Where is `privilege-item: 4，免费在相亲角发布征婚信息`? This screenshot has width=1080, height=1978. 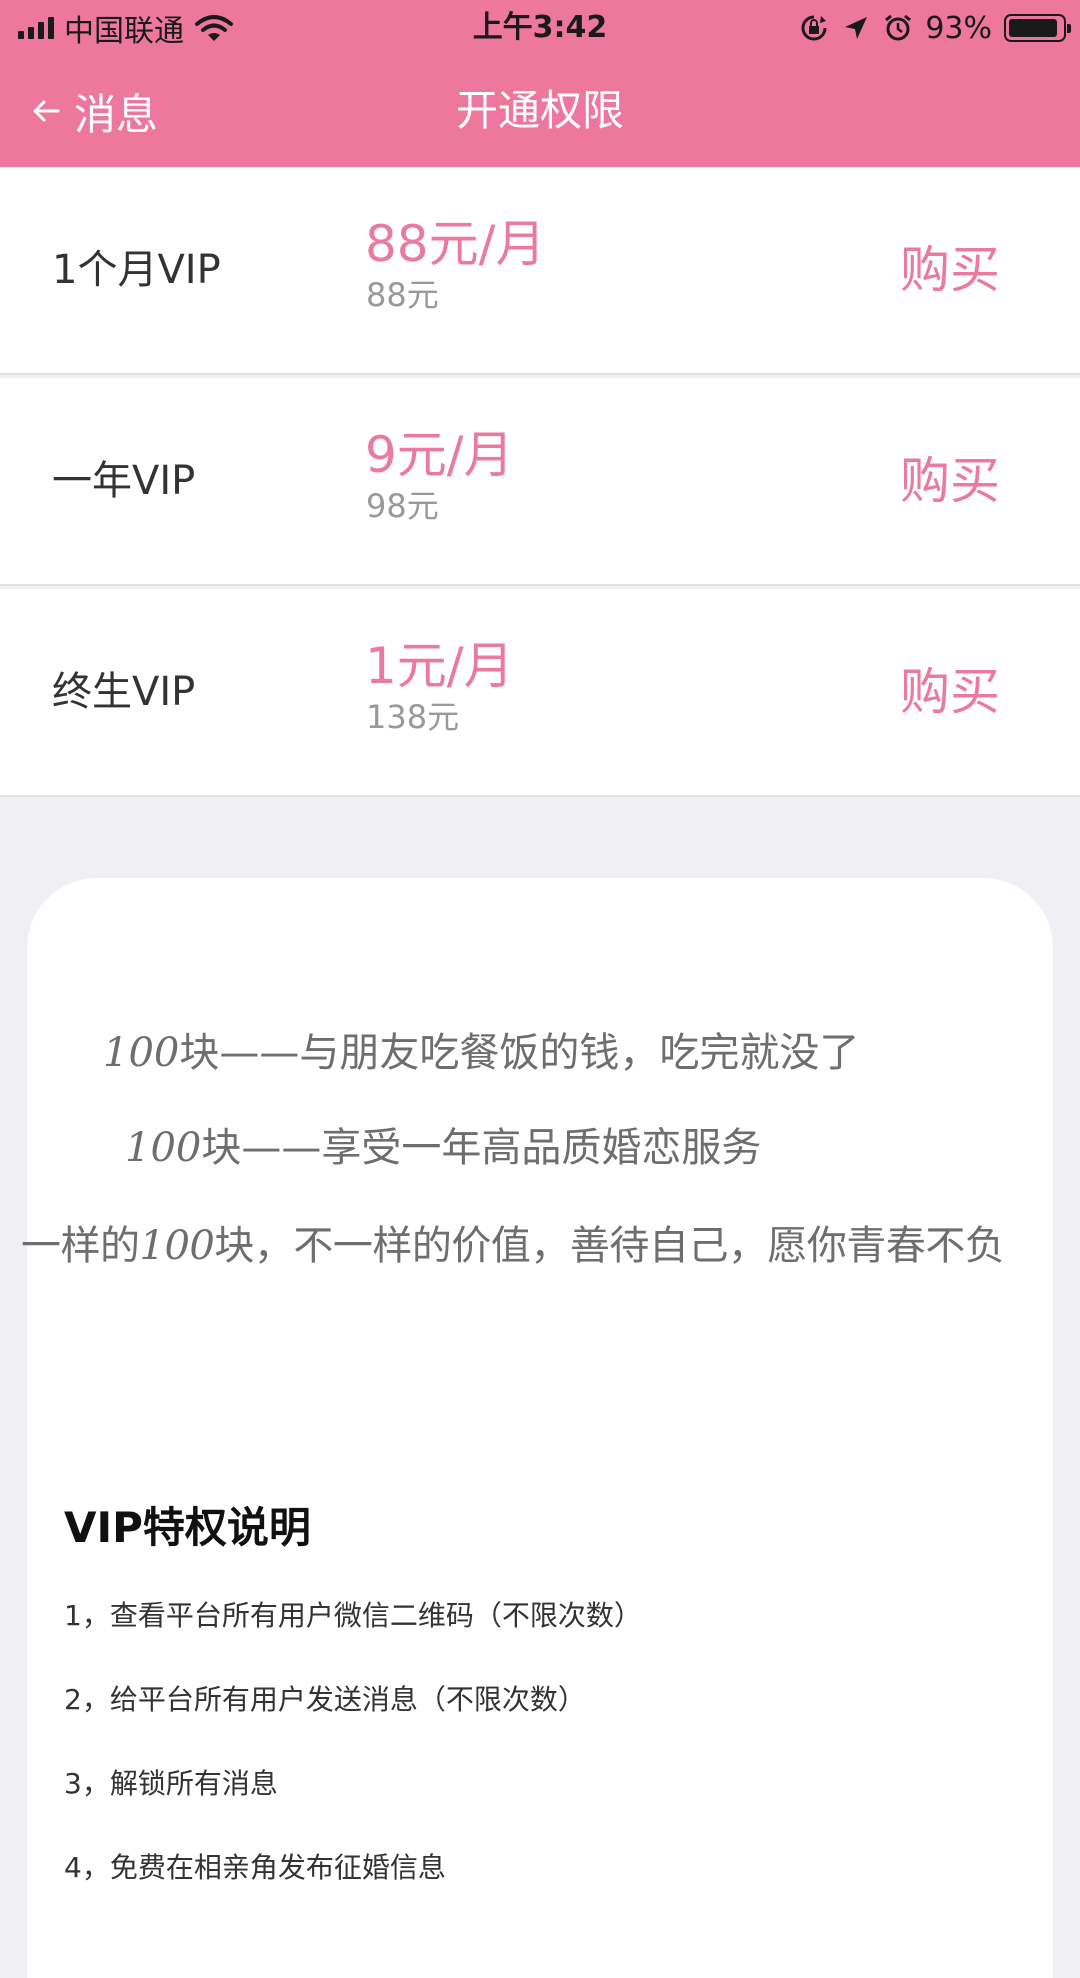 privilege-item: 4，免费在相亲角发布征婚信息 is located at coordinates (255, 1867).